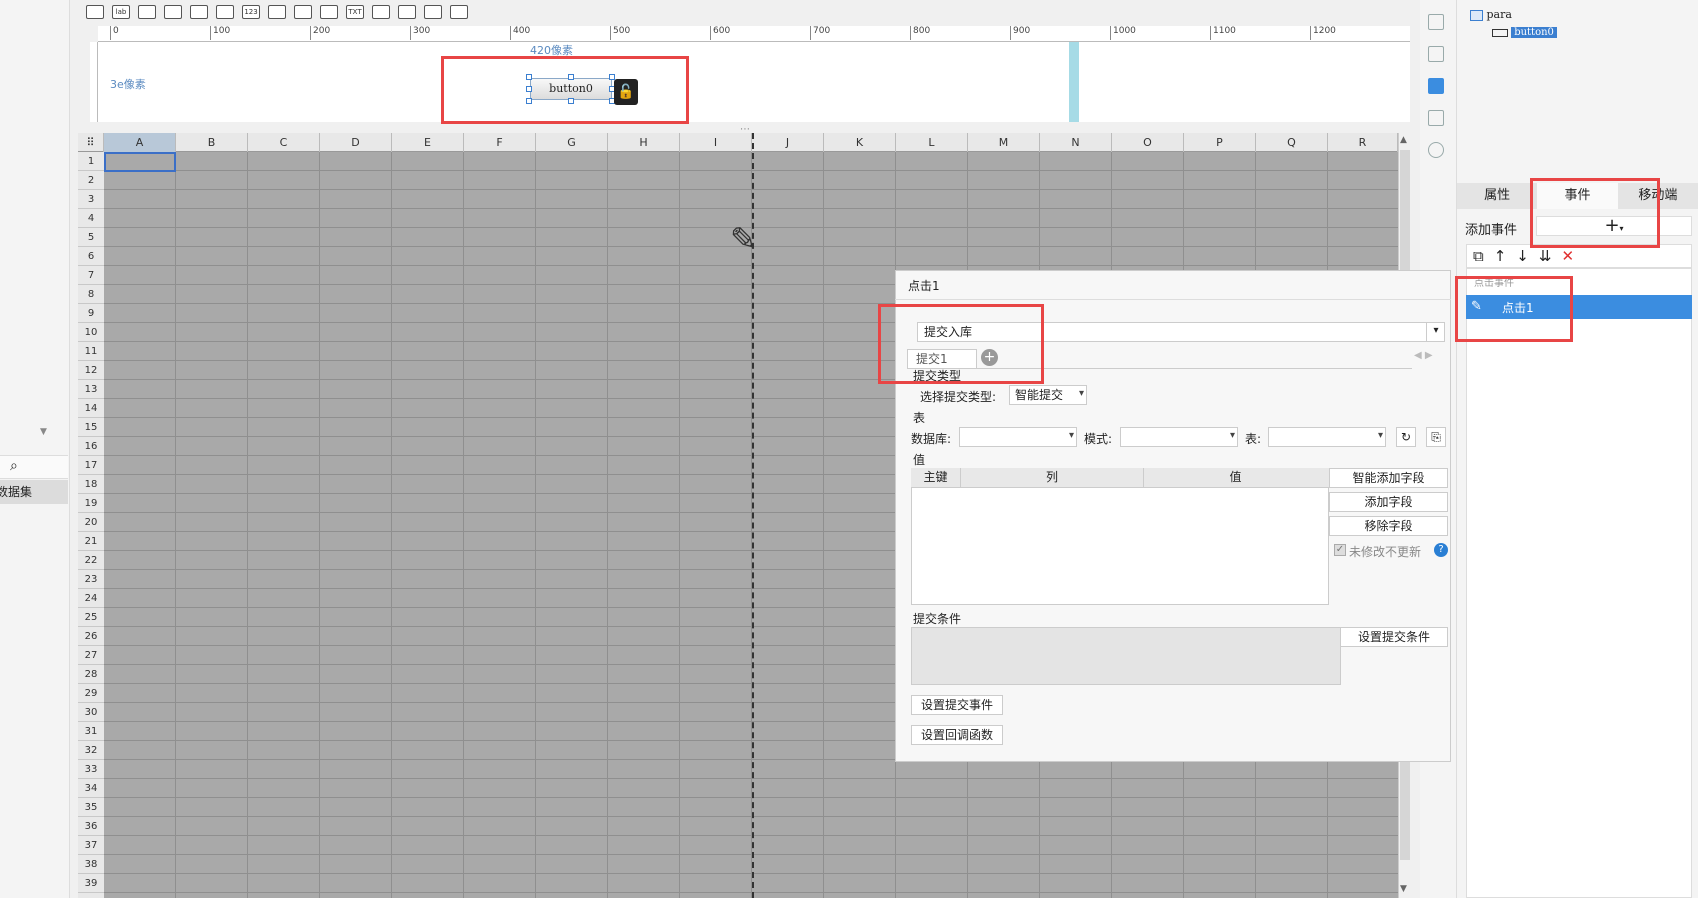 The height and width of the screenshot is (898, 1698). Describe the element at coordinates (91, 237) in the screenshot. I see `row-header-cell: 5` at that location.